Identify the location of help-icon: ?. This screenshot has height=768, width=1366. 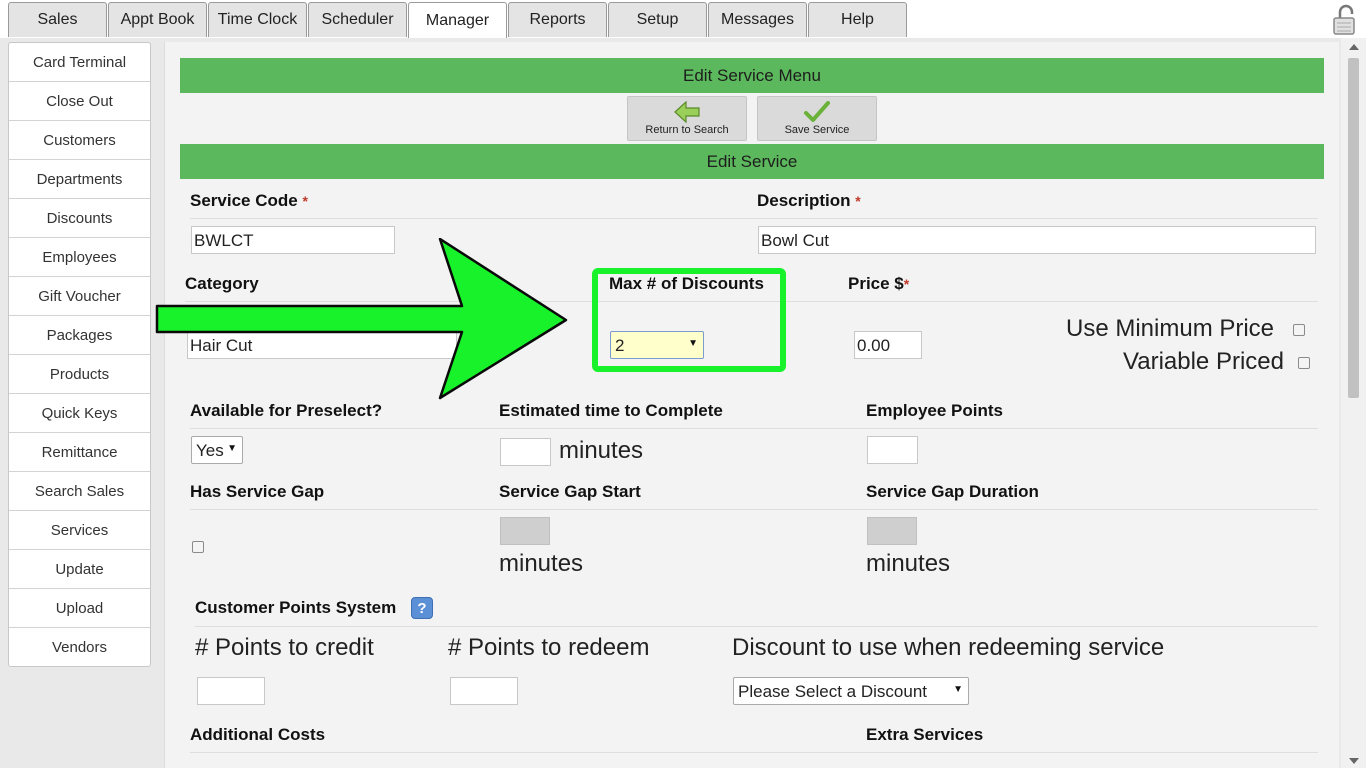
(422, 608).